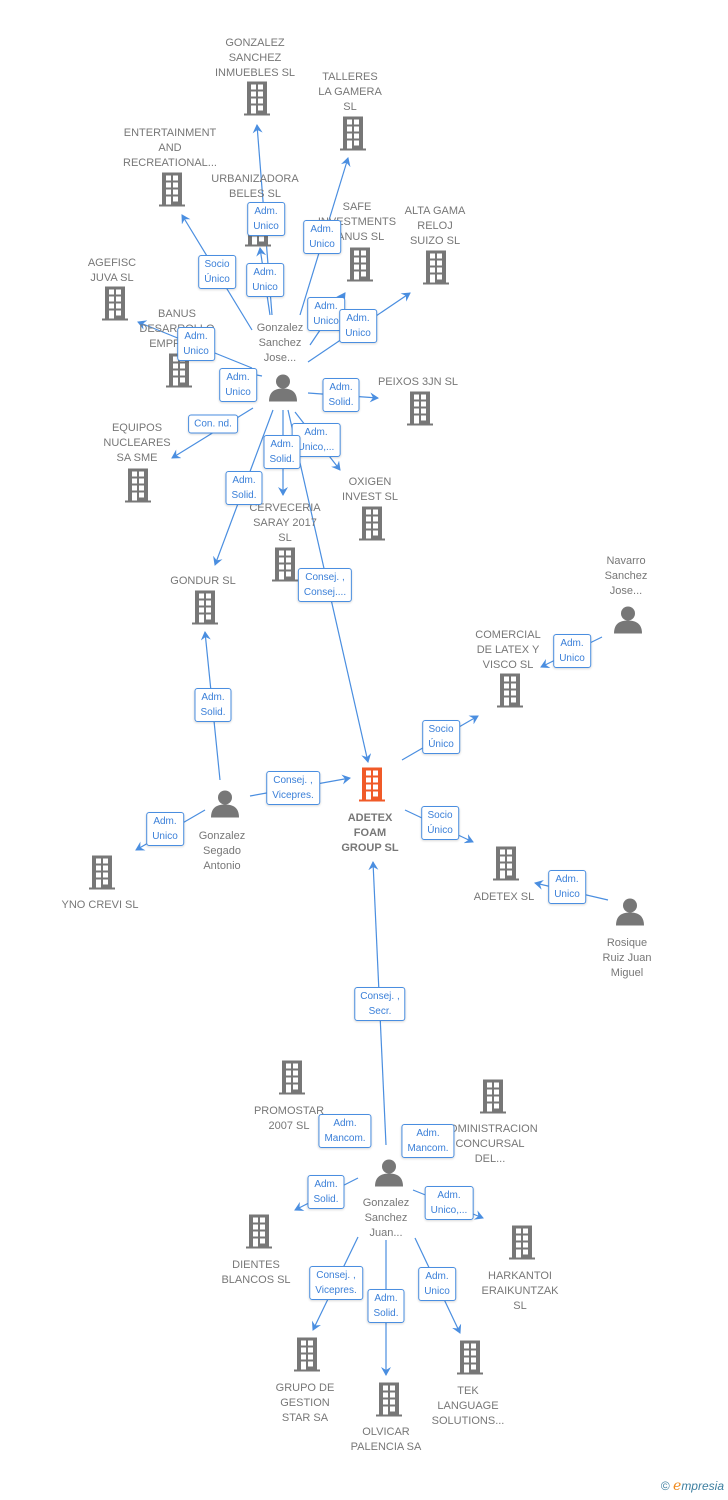  What do you see at coordinates (692, 1486) in the screenshot?
I see `empresia-logo: © empresia` at bounding box center [692, 1486].